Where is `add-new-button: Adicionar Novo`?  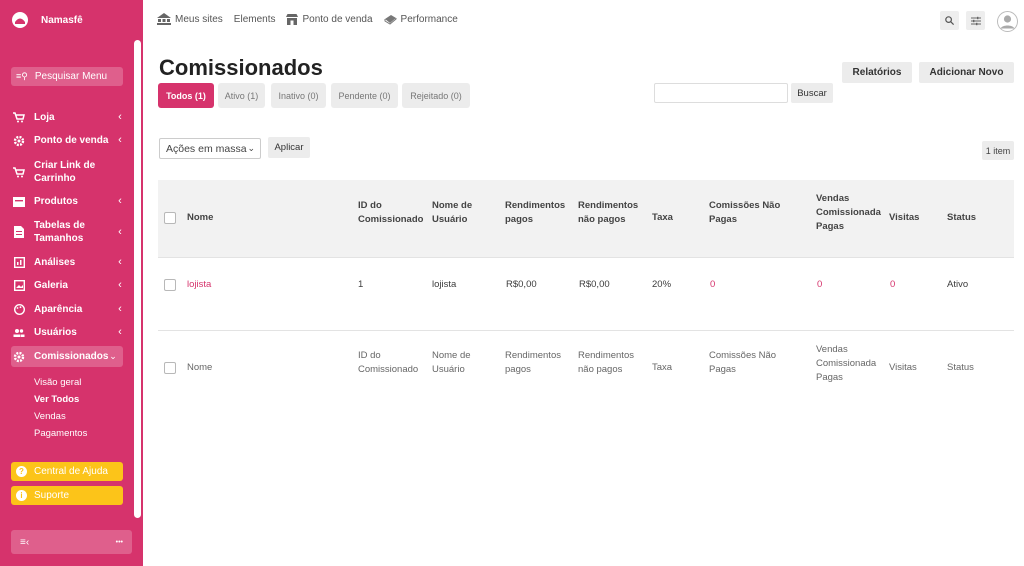
add-new-button: Adicionar Novo is located at coordinates (966, 72).